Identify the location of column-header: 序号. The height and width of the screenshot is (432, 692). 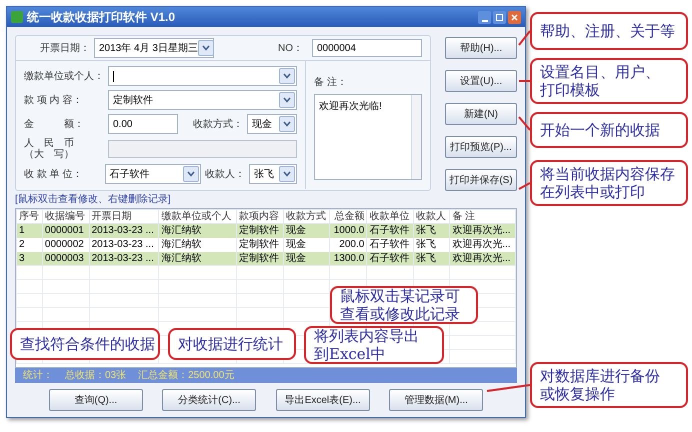
(29, 217).